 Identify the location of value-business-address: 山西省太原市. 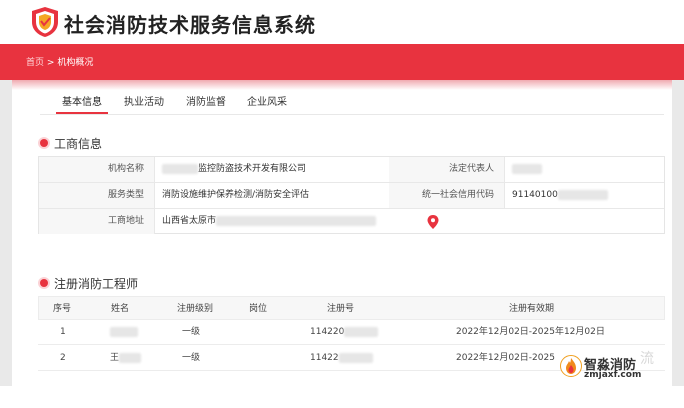
(409, 221).